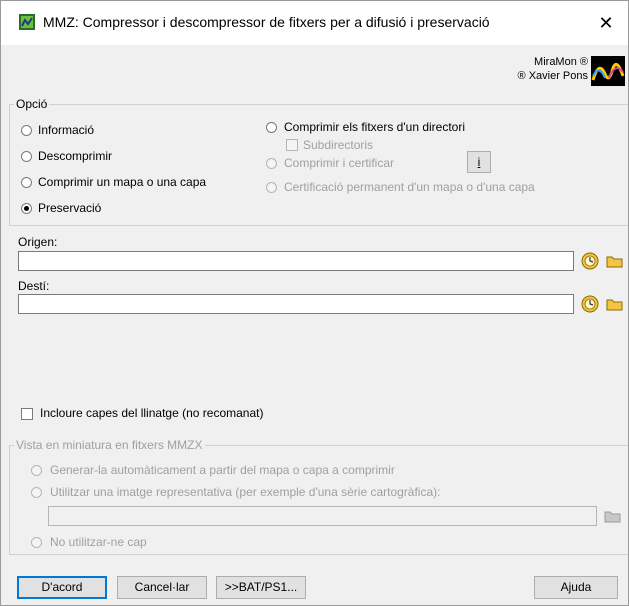 This screenshot has width=629, height=606. Describe the element at coordinates (613, 516) in the screenshot. I see `thumbnail-folder-icon` at that location.